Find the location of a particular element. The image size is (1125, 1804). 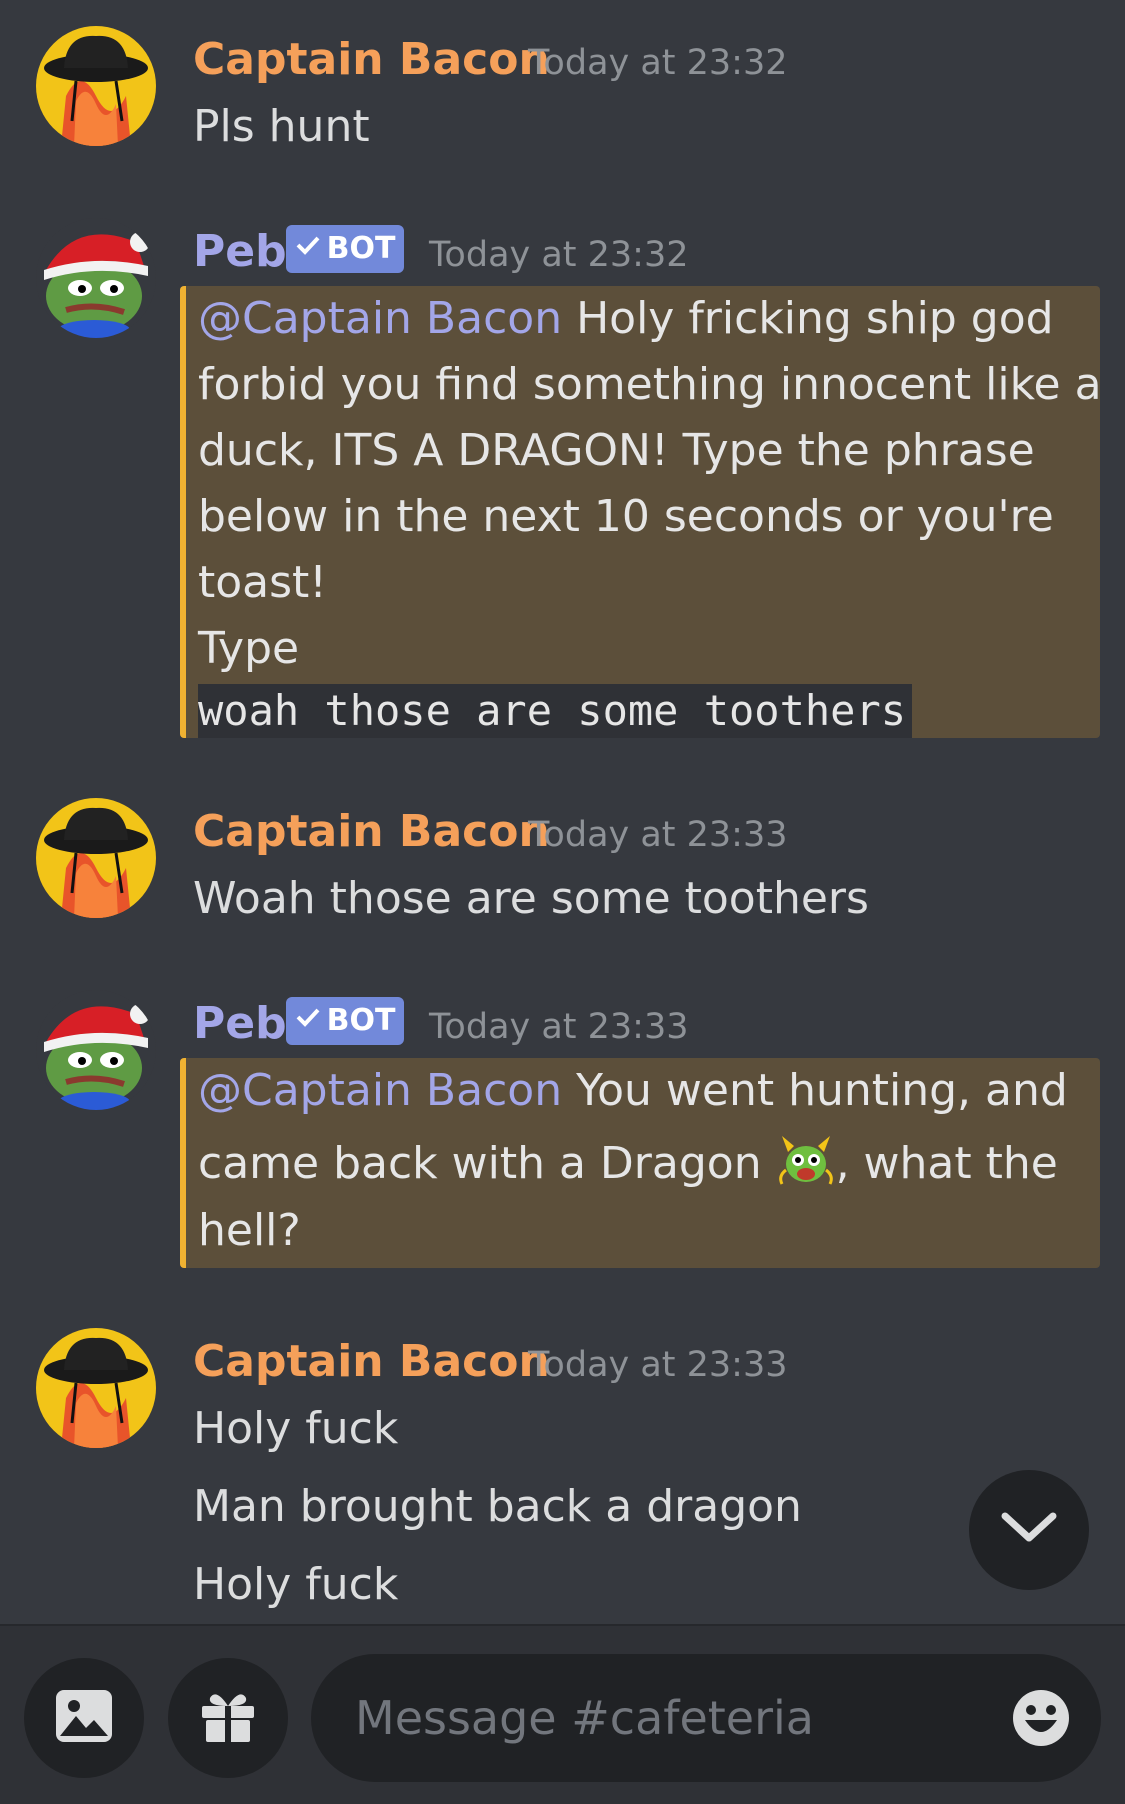

jump-to-latest-button is located at coordinates (1029, 1530).